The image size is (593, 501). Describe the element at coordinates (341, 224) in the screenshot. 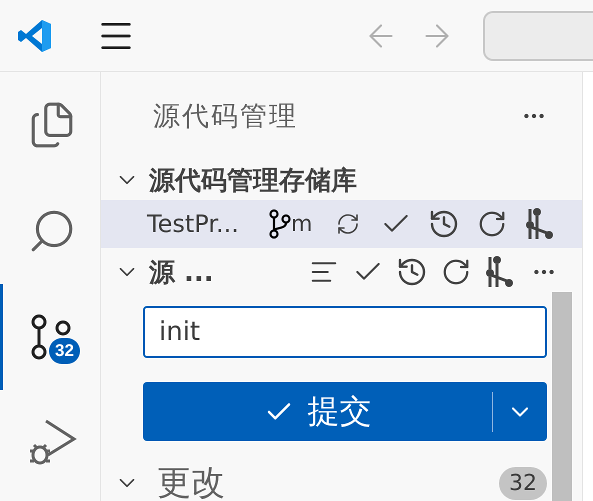

I see `repository-row: TestPr... m` at that location.